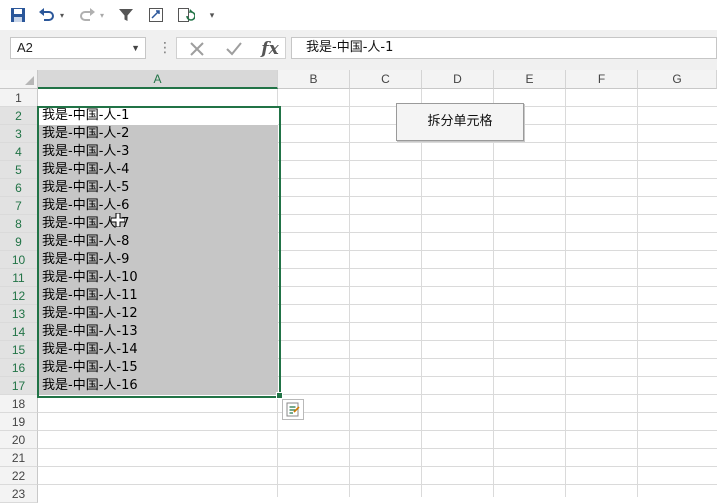 The width and height of the screenshot is (717, 503). What do you see at coordinates (458, 79) in the screenshot?
I see `column-header-d: D` at bounding box center [458, 79].